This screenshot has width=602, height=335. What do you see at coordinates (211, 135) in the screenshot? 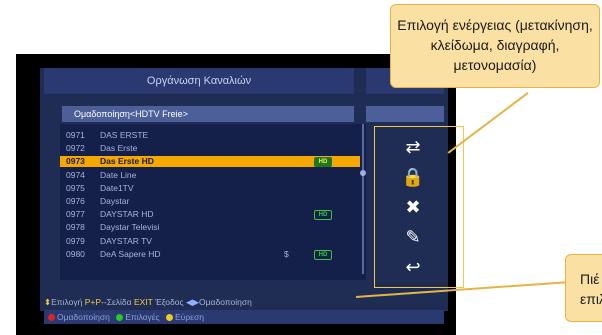
I see `channel-row: 0971 DAS ERSTE` at bounding box center [211, 135].